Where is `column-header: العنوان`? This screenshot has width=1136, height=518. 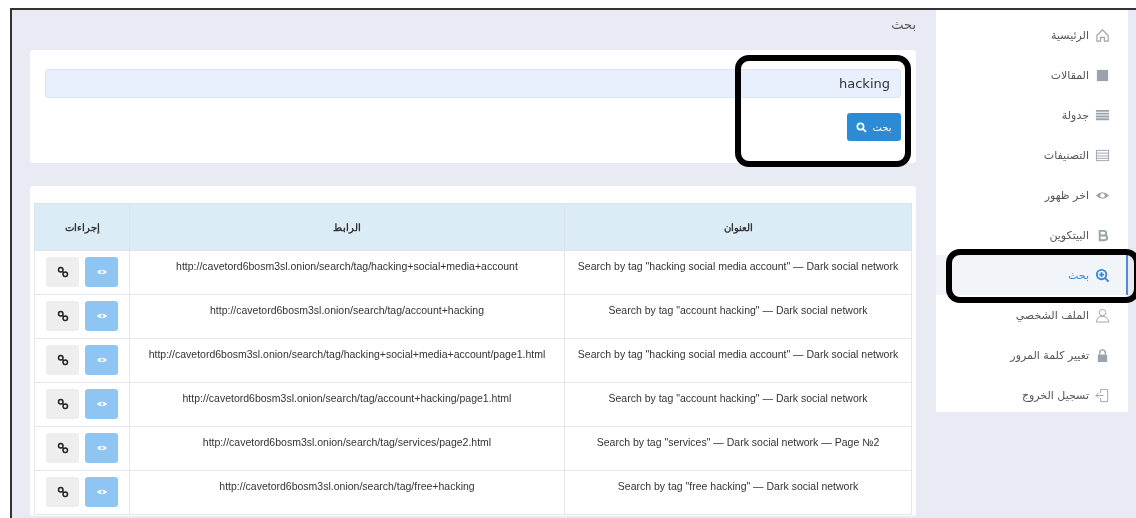
column-header: العنوان is located at coordinates (738, 227).